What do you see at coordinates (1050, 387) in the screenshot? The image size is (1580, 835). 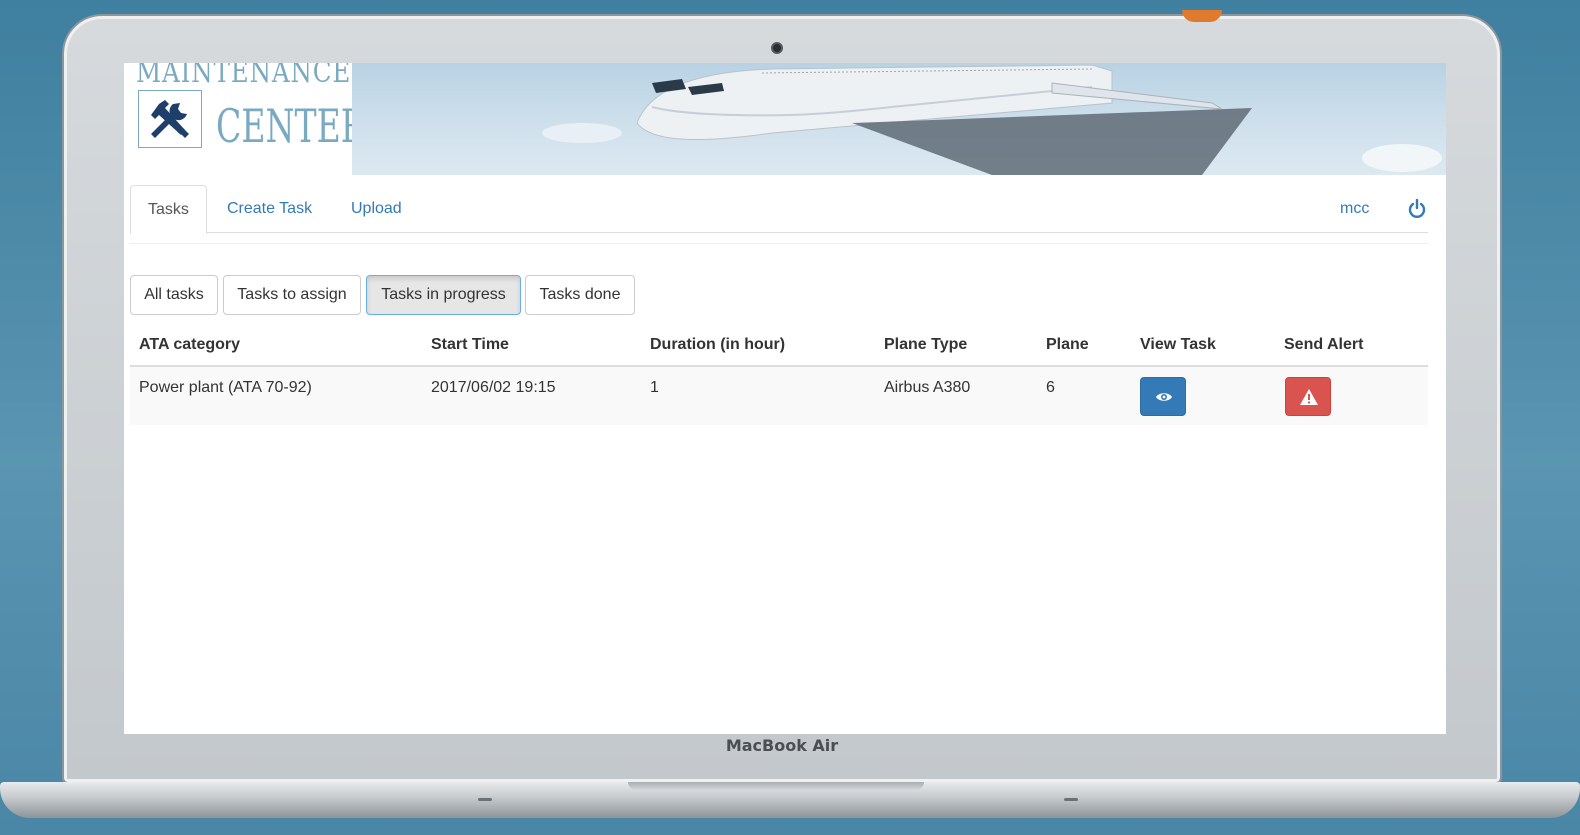 I see `cell-plane: 6` at bounding box center [1050, 387].